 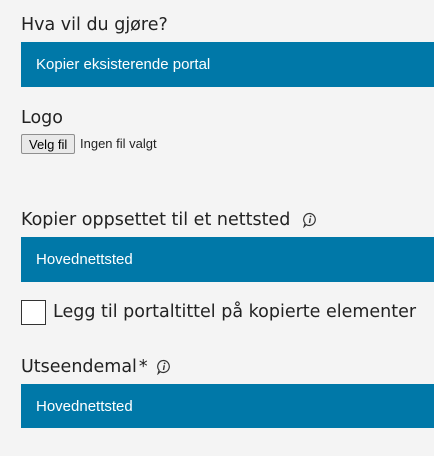 I want to click on required-mark: *, so click(x=143, y=367).